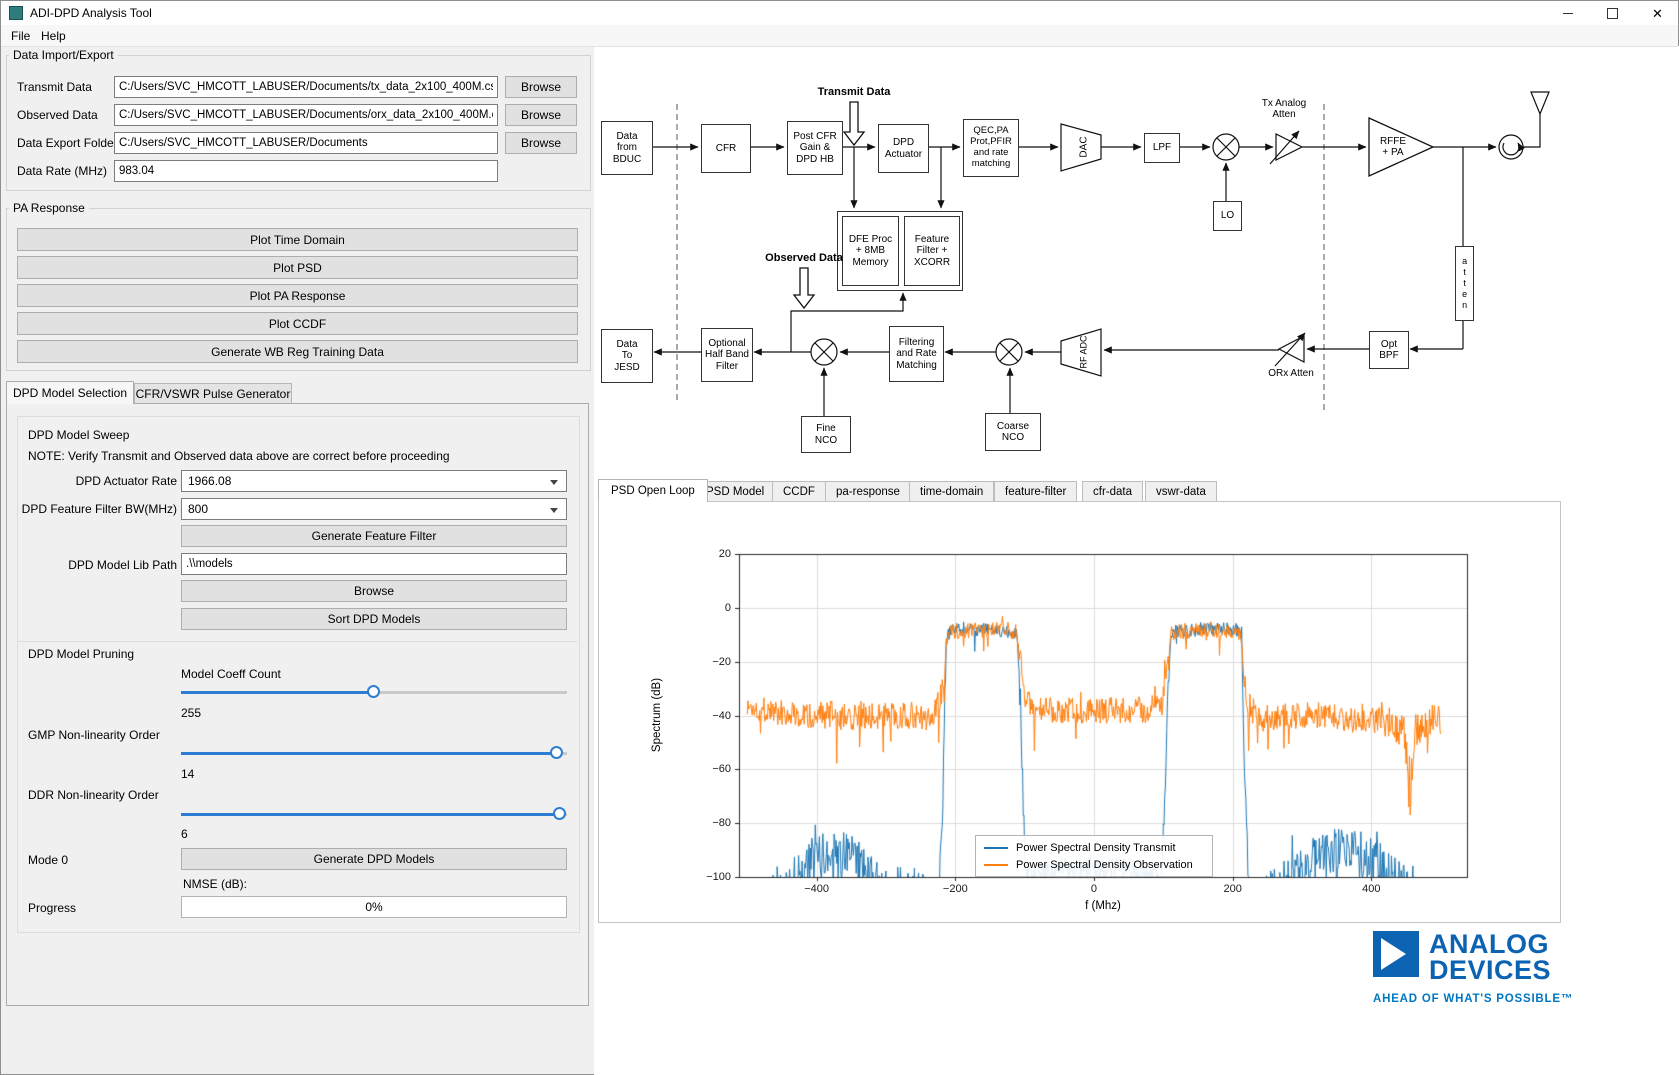 The width and height of the screenshot is (1679, 1075). I want to click on group-title: Data Import/Export, so click(63, 55).